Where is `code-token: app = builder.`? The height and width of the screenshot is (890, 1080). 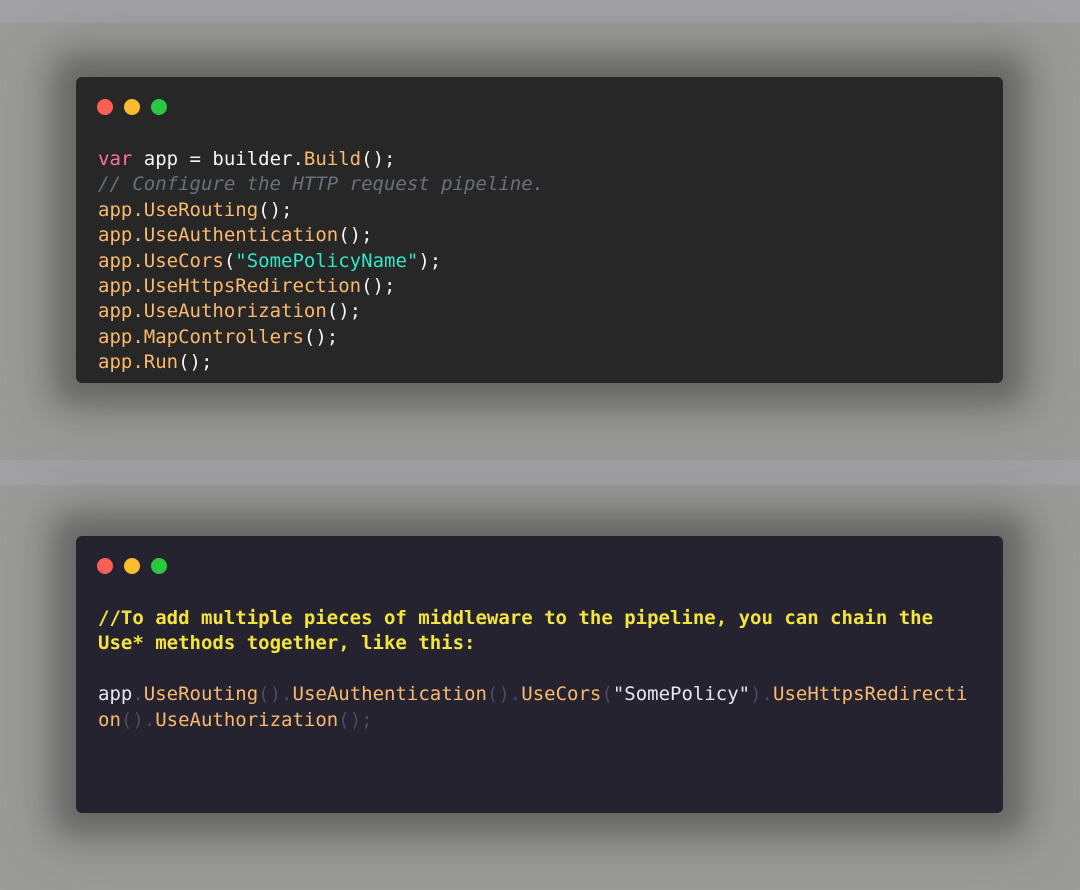
code-token: app = builder. is located at coordinates (218, 159).